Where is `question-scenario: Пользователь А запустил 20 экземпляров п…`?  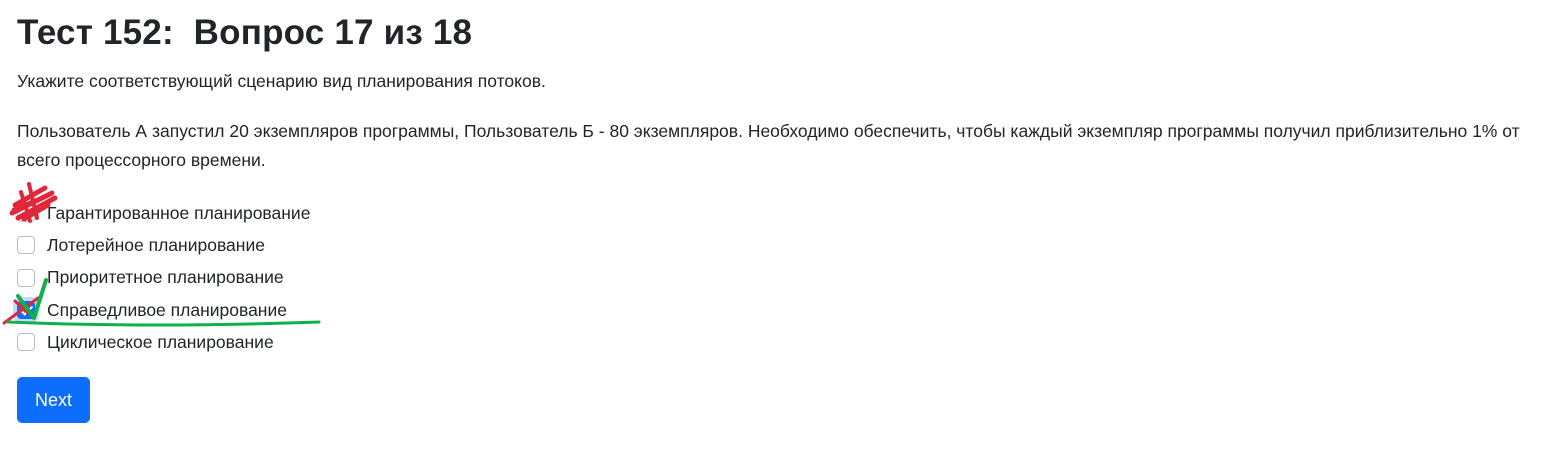 question-scenario: Пользователь А запустил 20 экземпляров п… is located at coordinates (768, 145).